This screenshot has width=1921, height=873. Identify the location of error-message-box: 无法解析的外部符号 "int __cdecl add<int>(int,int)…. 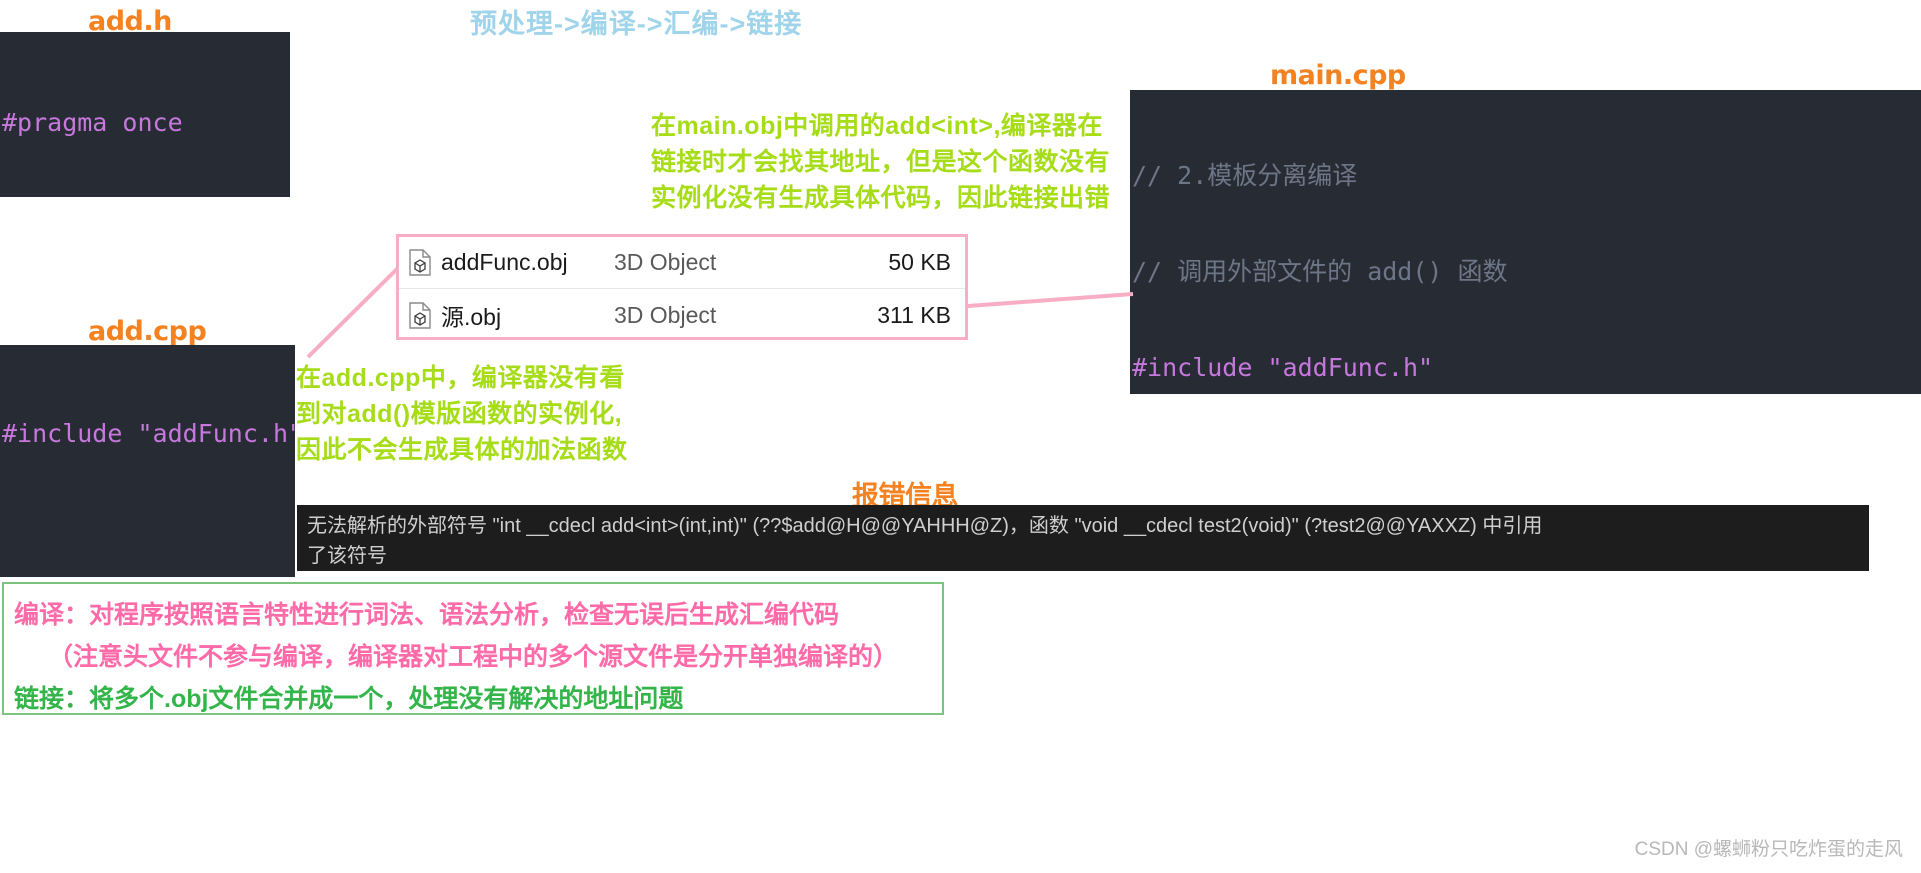
(1083, 538).